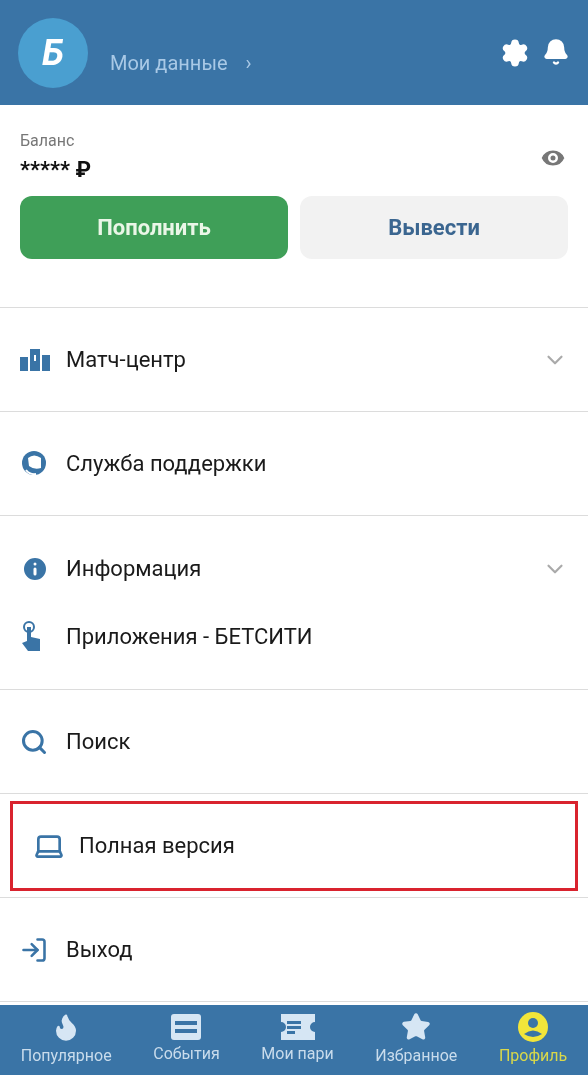 This screenshot has height=1075, width=588. I want to click on balance-label: Баланс, so click(48, 141).